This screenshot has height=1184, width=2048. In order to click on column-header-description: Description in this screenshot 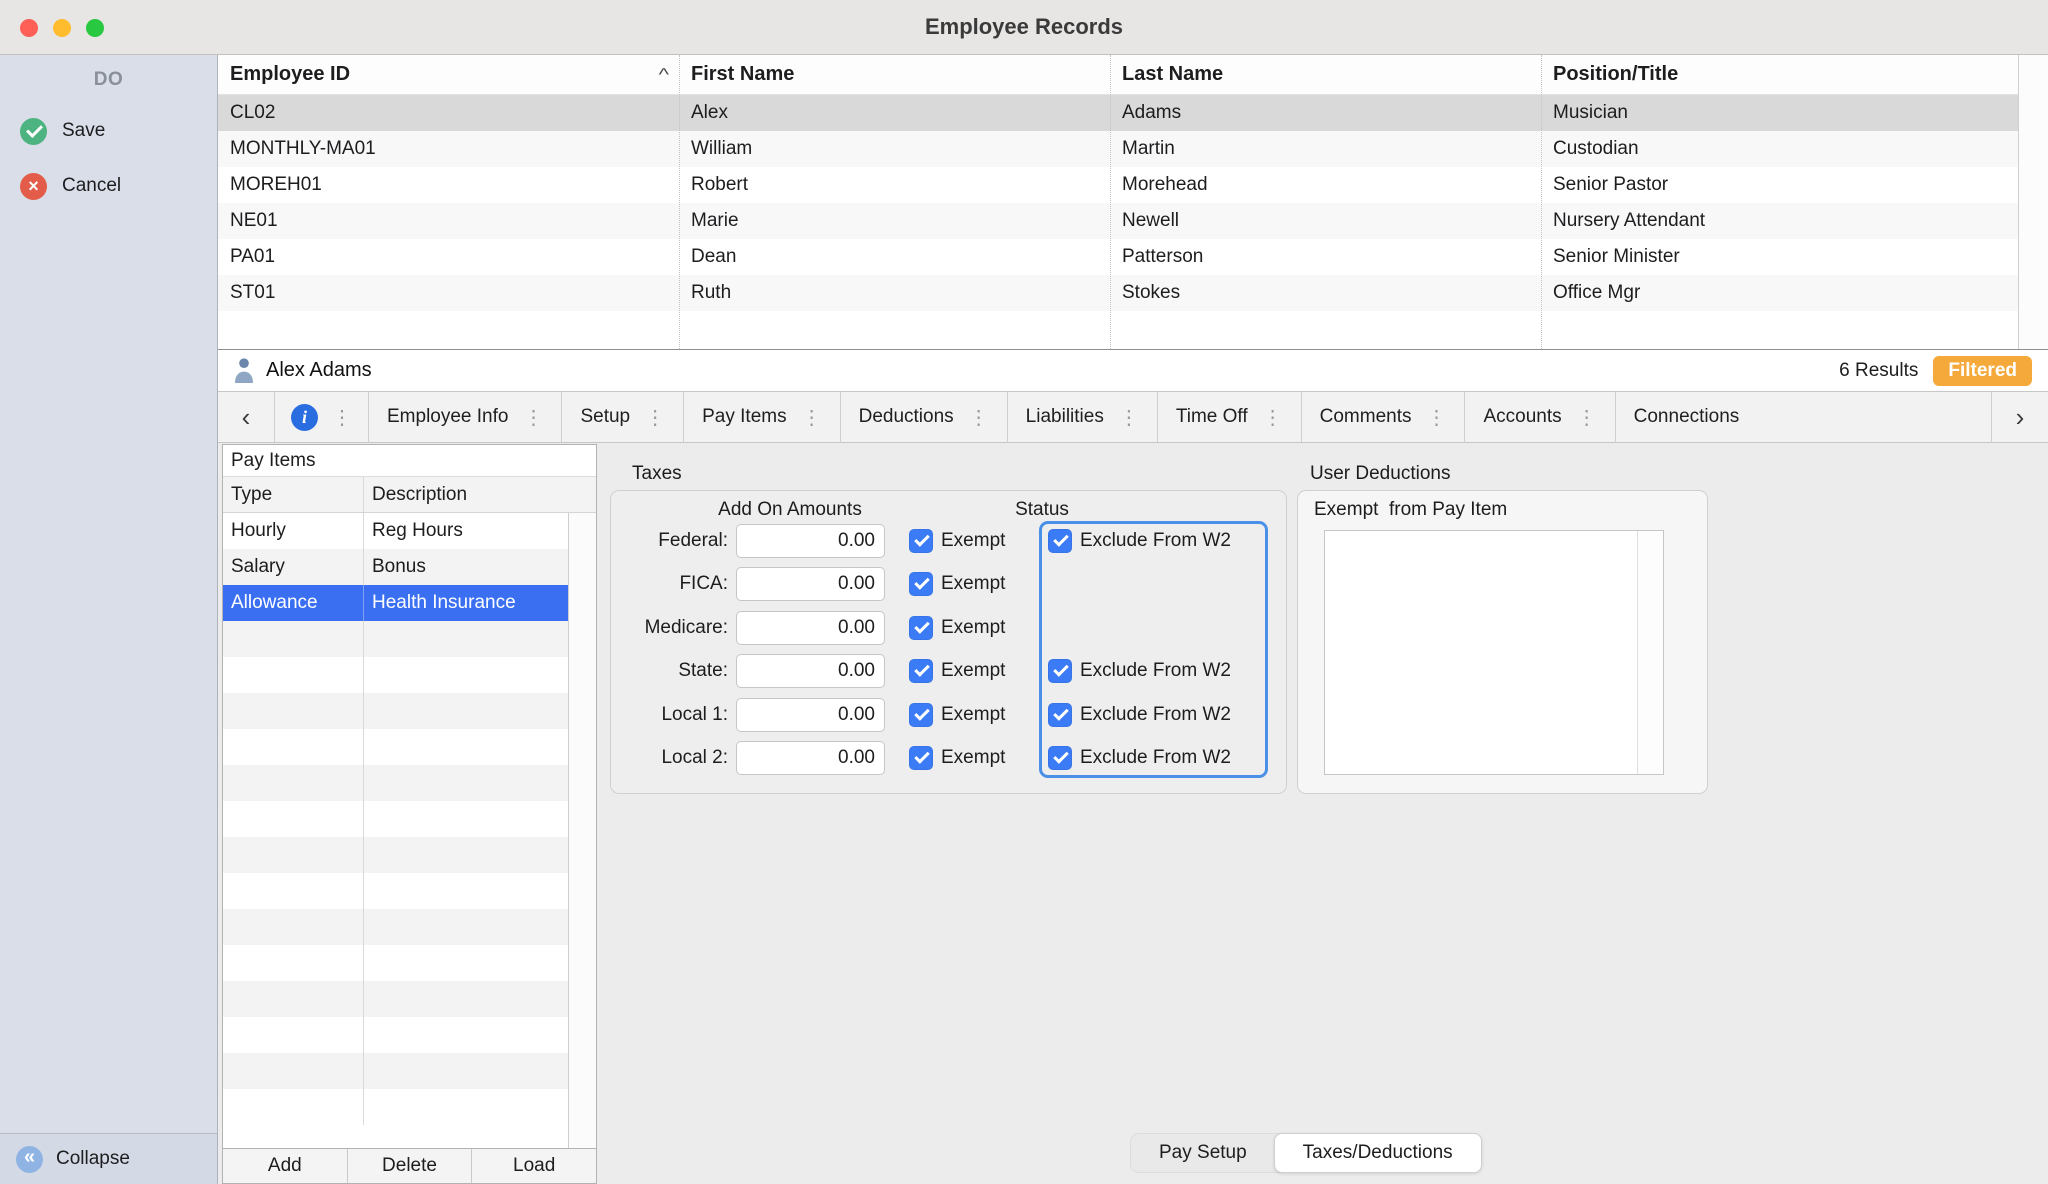, I will do `click(480, 494)`.